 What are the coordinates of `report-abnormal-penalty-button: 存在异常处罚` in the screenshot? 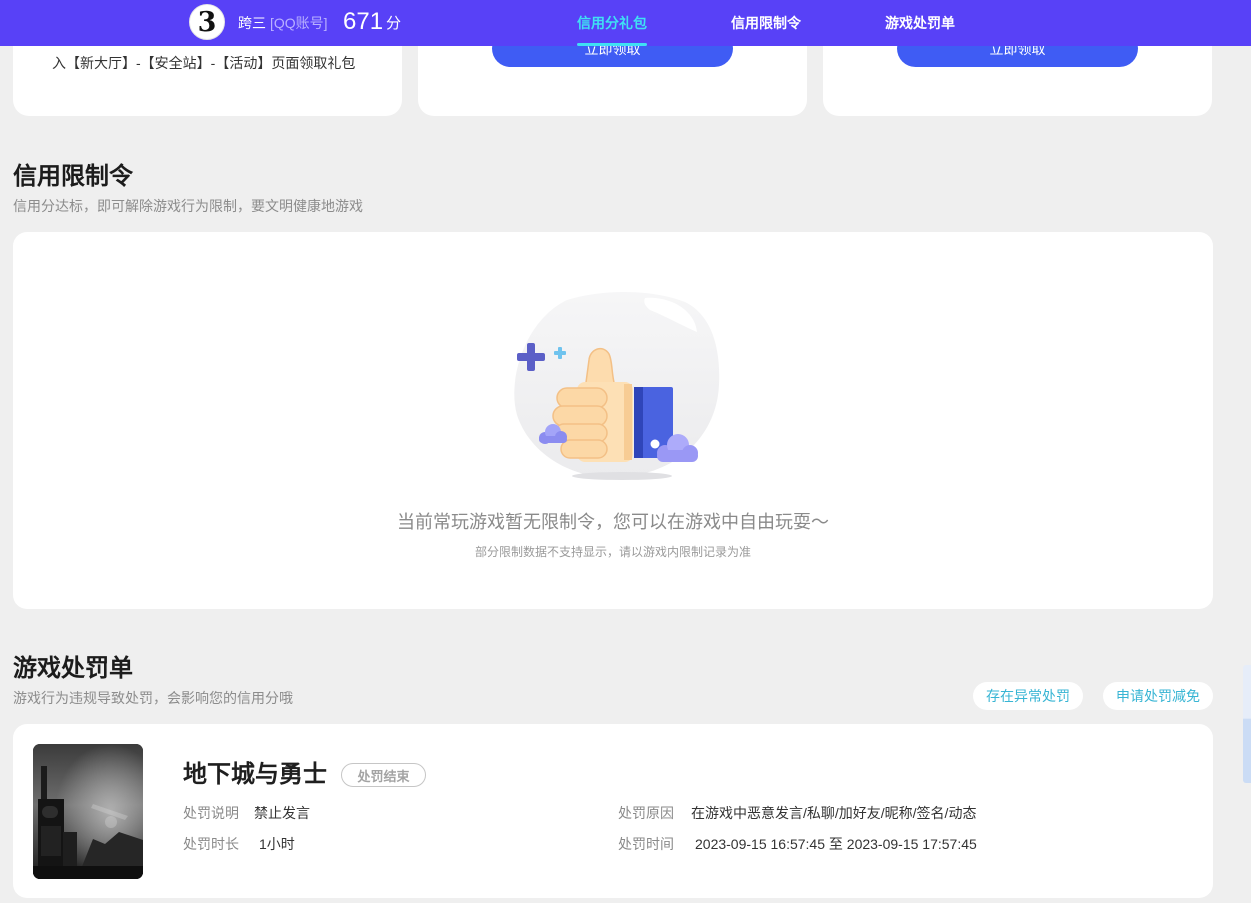 It's located at (1028, 696).